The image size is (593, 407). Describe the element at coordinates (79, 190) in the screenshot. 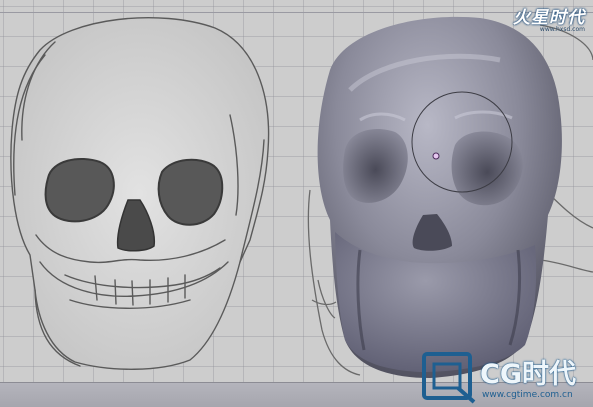

I see `sketch-left-eye-socket` at that location.